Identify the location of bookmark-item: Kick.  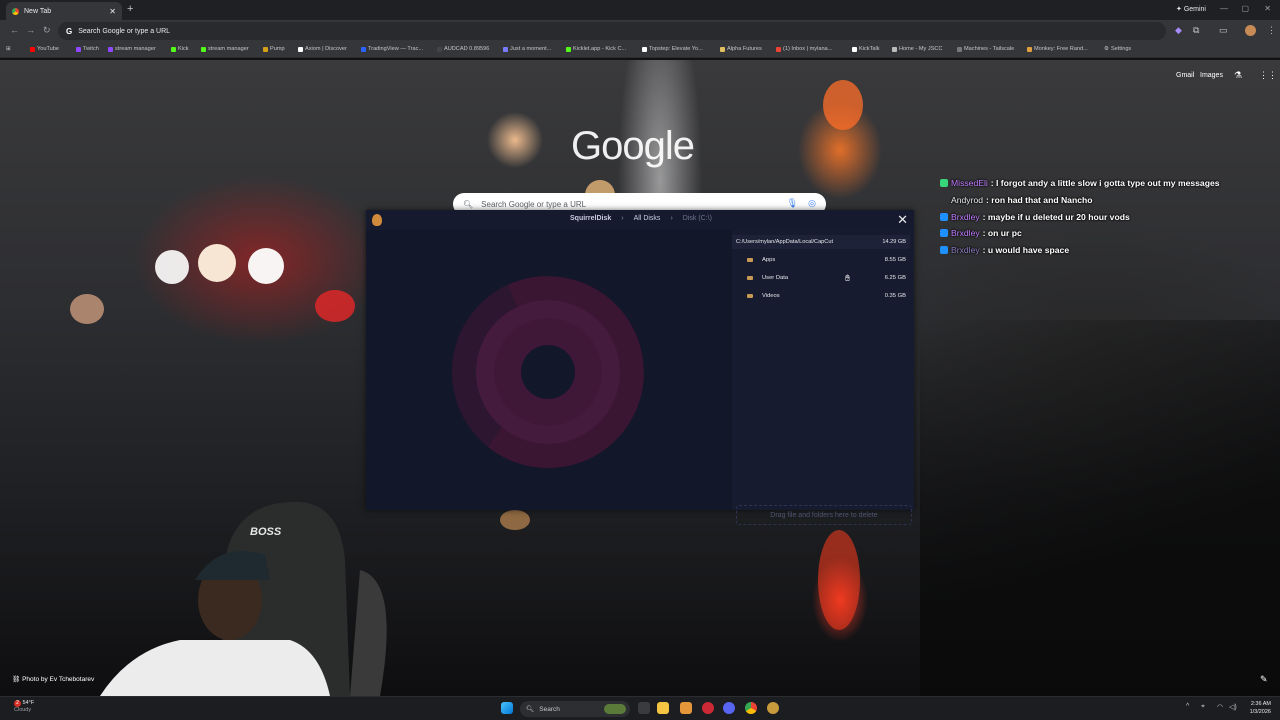
(180, 49).